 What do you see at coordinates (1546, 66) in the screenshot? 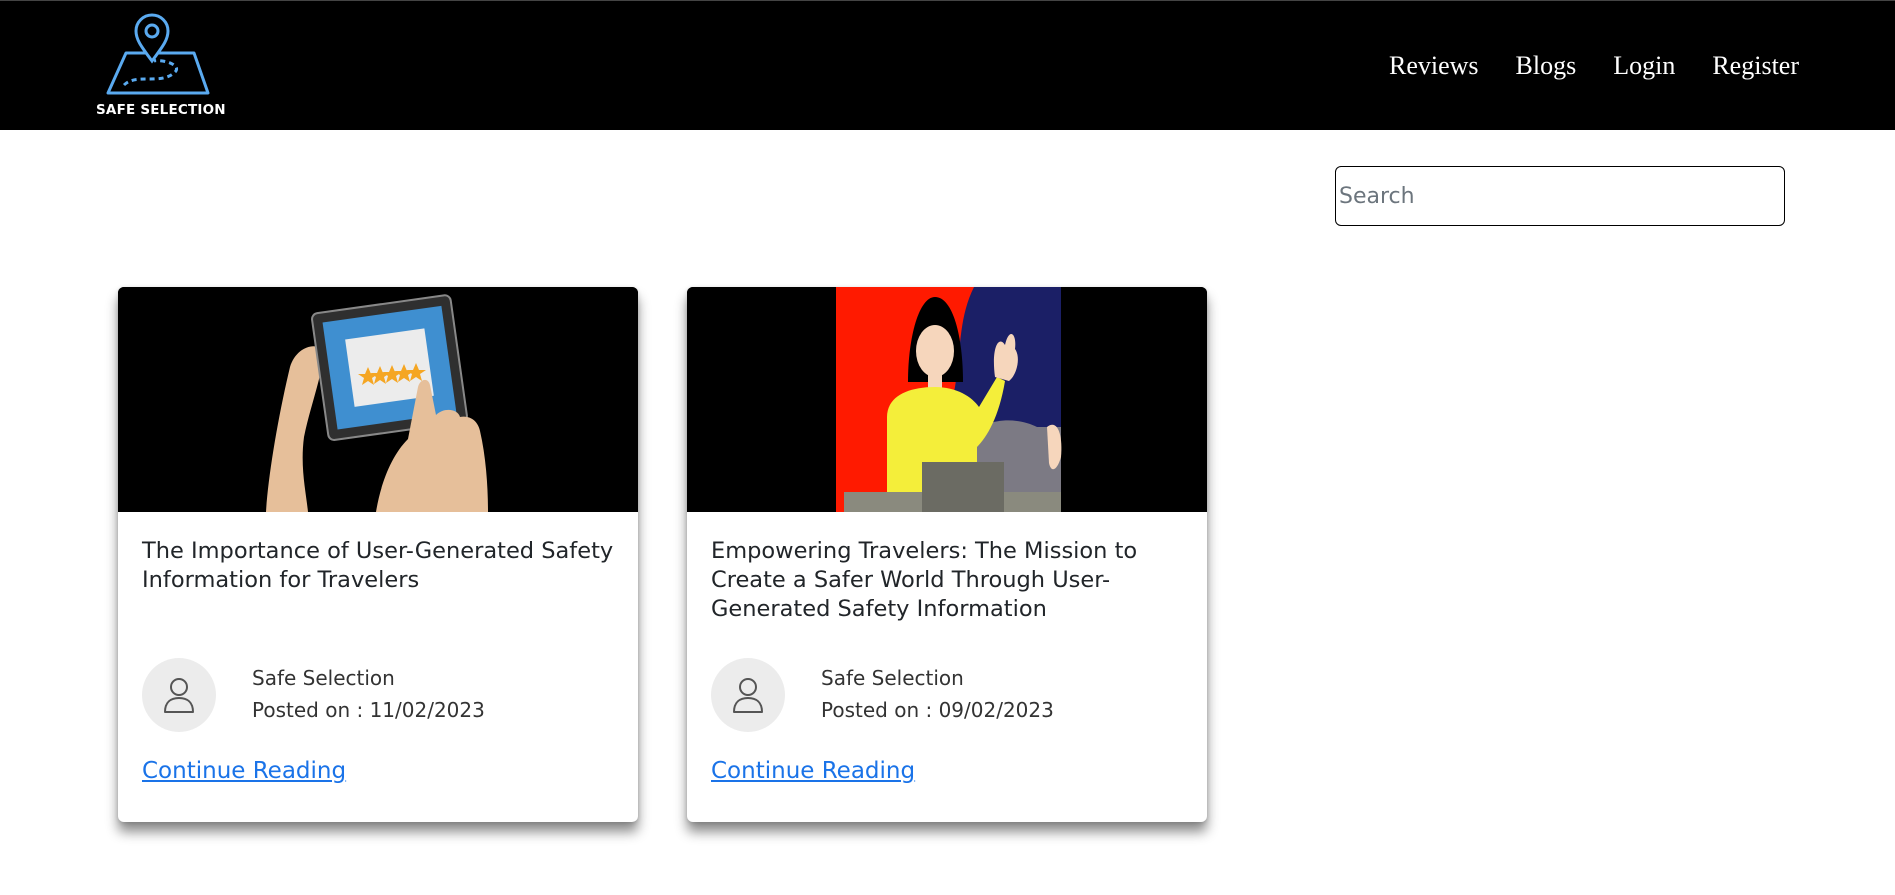
I see `nav-blogs: Blogs` at bounding box center [1546, 66].